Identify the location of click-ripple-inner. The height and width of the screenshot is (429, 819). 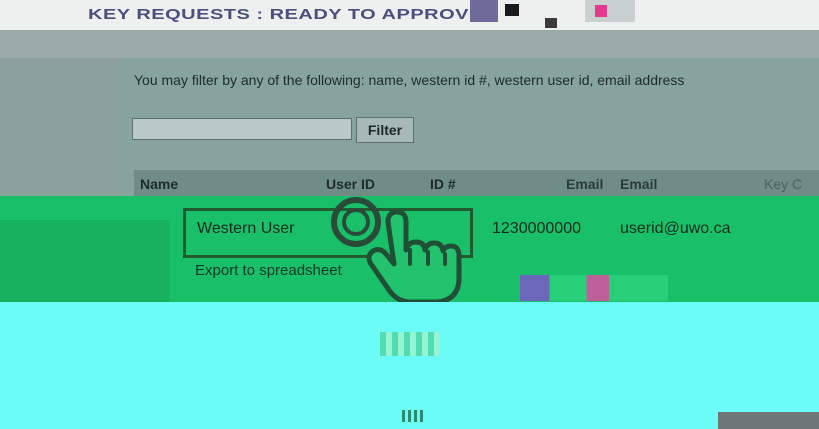
(356, 222).